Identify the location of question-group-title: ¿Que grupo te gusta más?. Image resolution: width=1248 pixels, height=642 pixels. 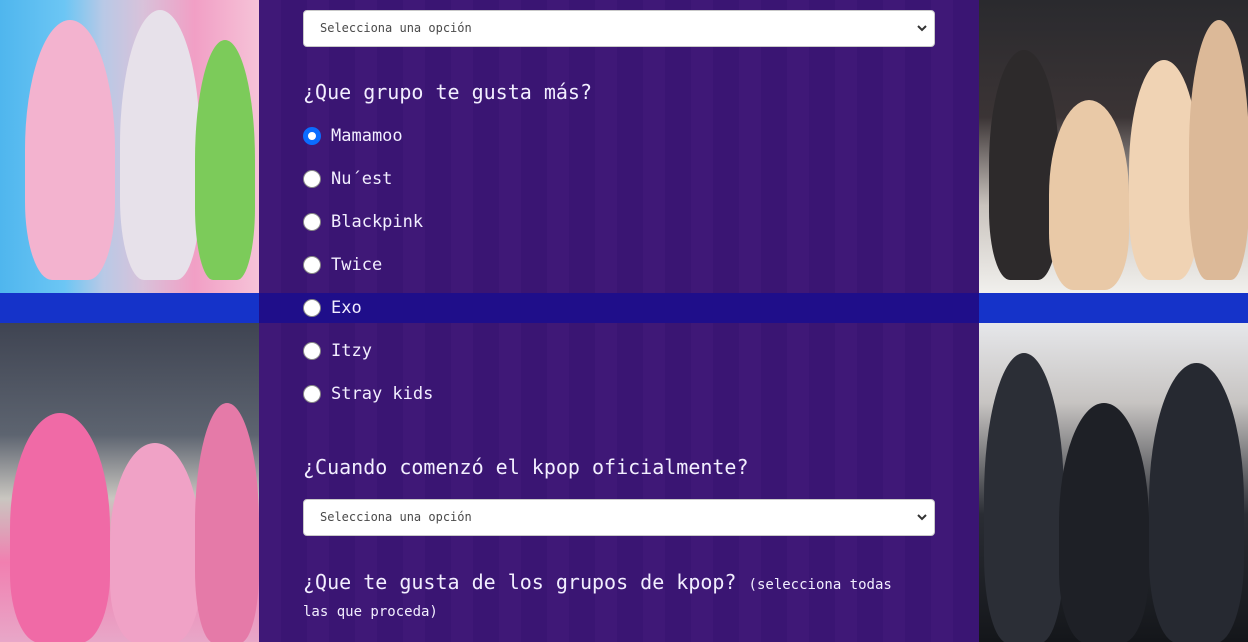
(447, 92).